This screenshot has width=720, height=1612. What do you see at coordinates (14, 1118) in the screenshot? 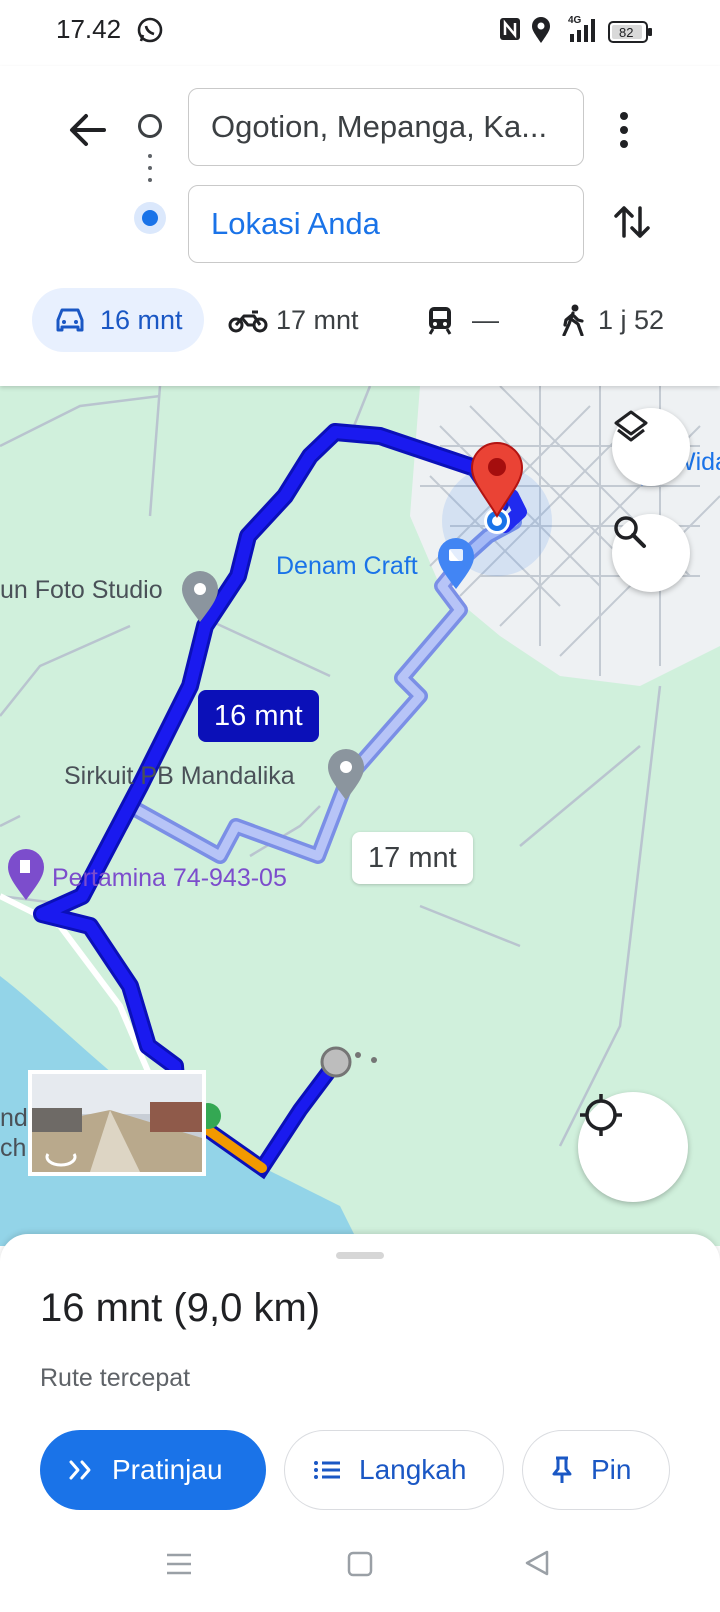
I see `place-label-beach-1: nd` at bounding box center [14, 1118].